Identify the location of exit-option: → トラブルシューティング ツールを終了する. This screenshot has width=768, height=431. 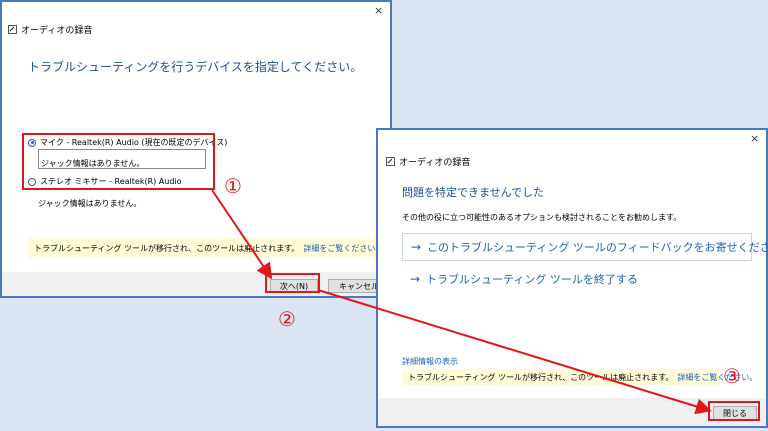
(524, 279).